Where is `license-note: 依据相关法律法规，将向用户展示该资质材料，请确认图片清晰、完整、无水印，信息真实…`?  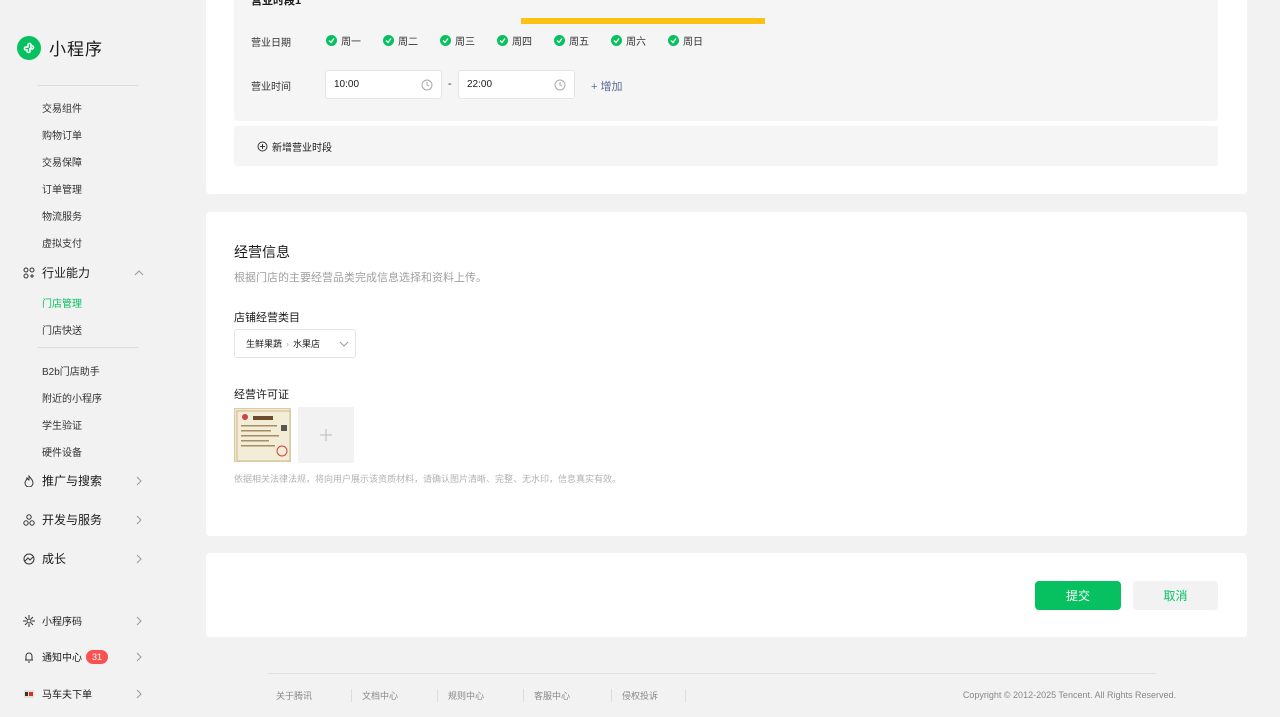 license-note: 依据相关法律法规，将向用户展示该资质材料，请确认图片清晰、完整、无水印，信息真实… is located at coordinates (428, 479).